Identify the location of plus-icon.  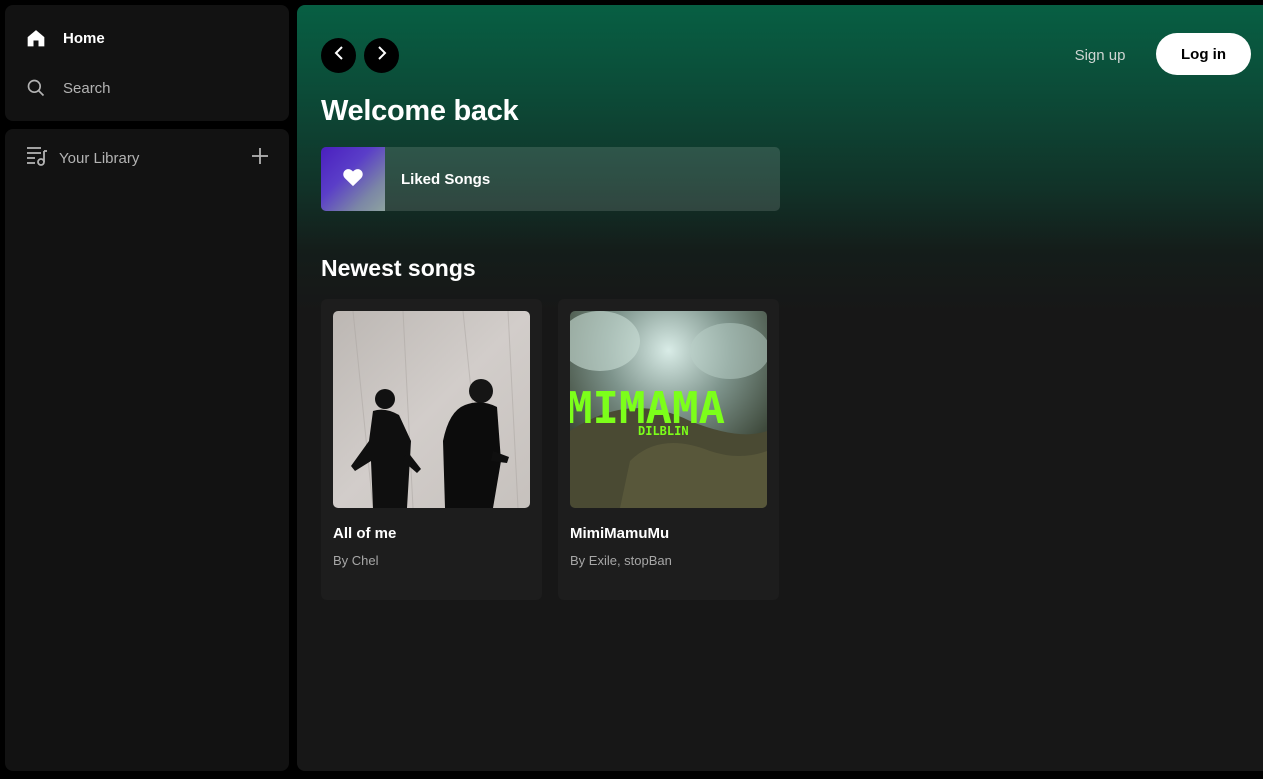
(260, 158).